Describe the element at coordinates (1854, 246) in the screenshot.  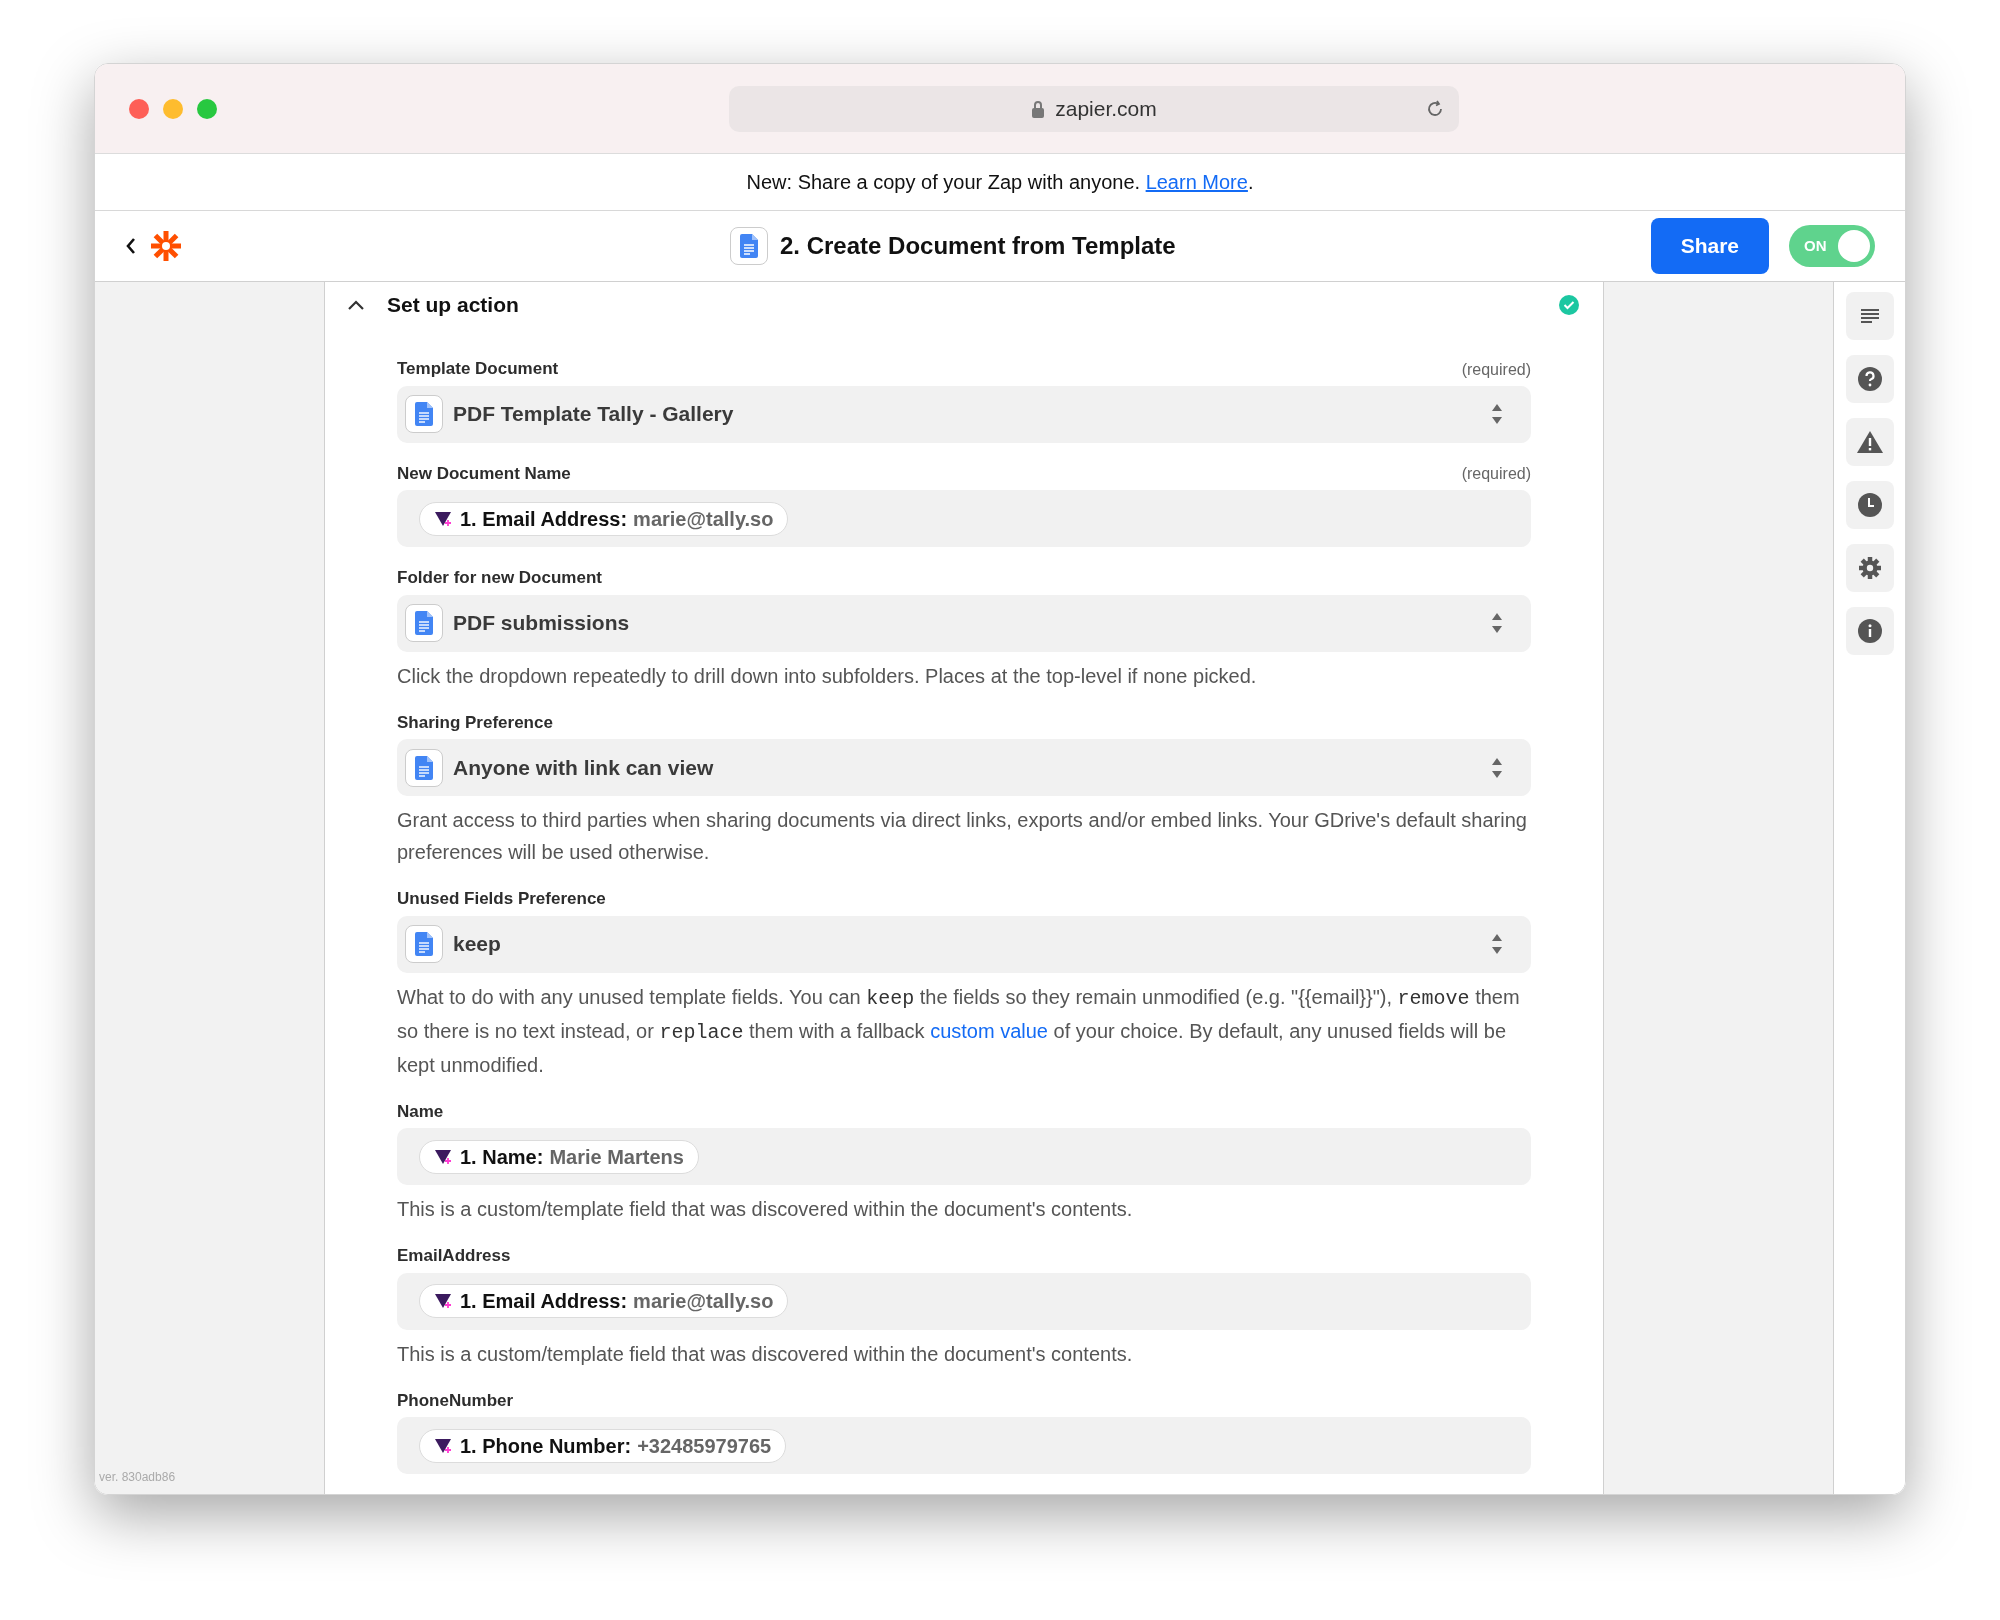
I see `toggle-knob` at that location.